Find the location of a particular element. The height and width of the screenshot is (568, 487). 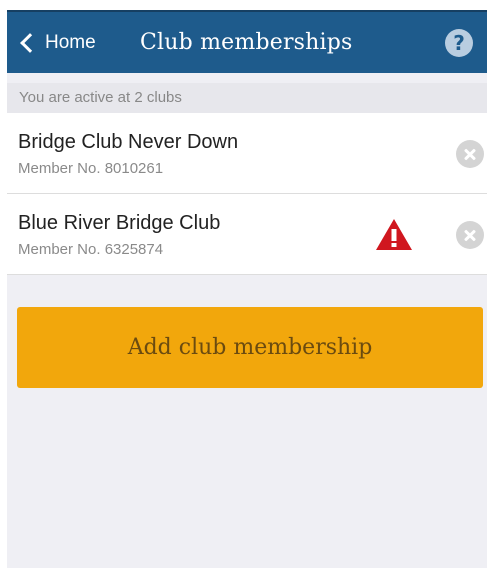

warning-icon is located at coordinates (394, 234).